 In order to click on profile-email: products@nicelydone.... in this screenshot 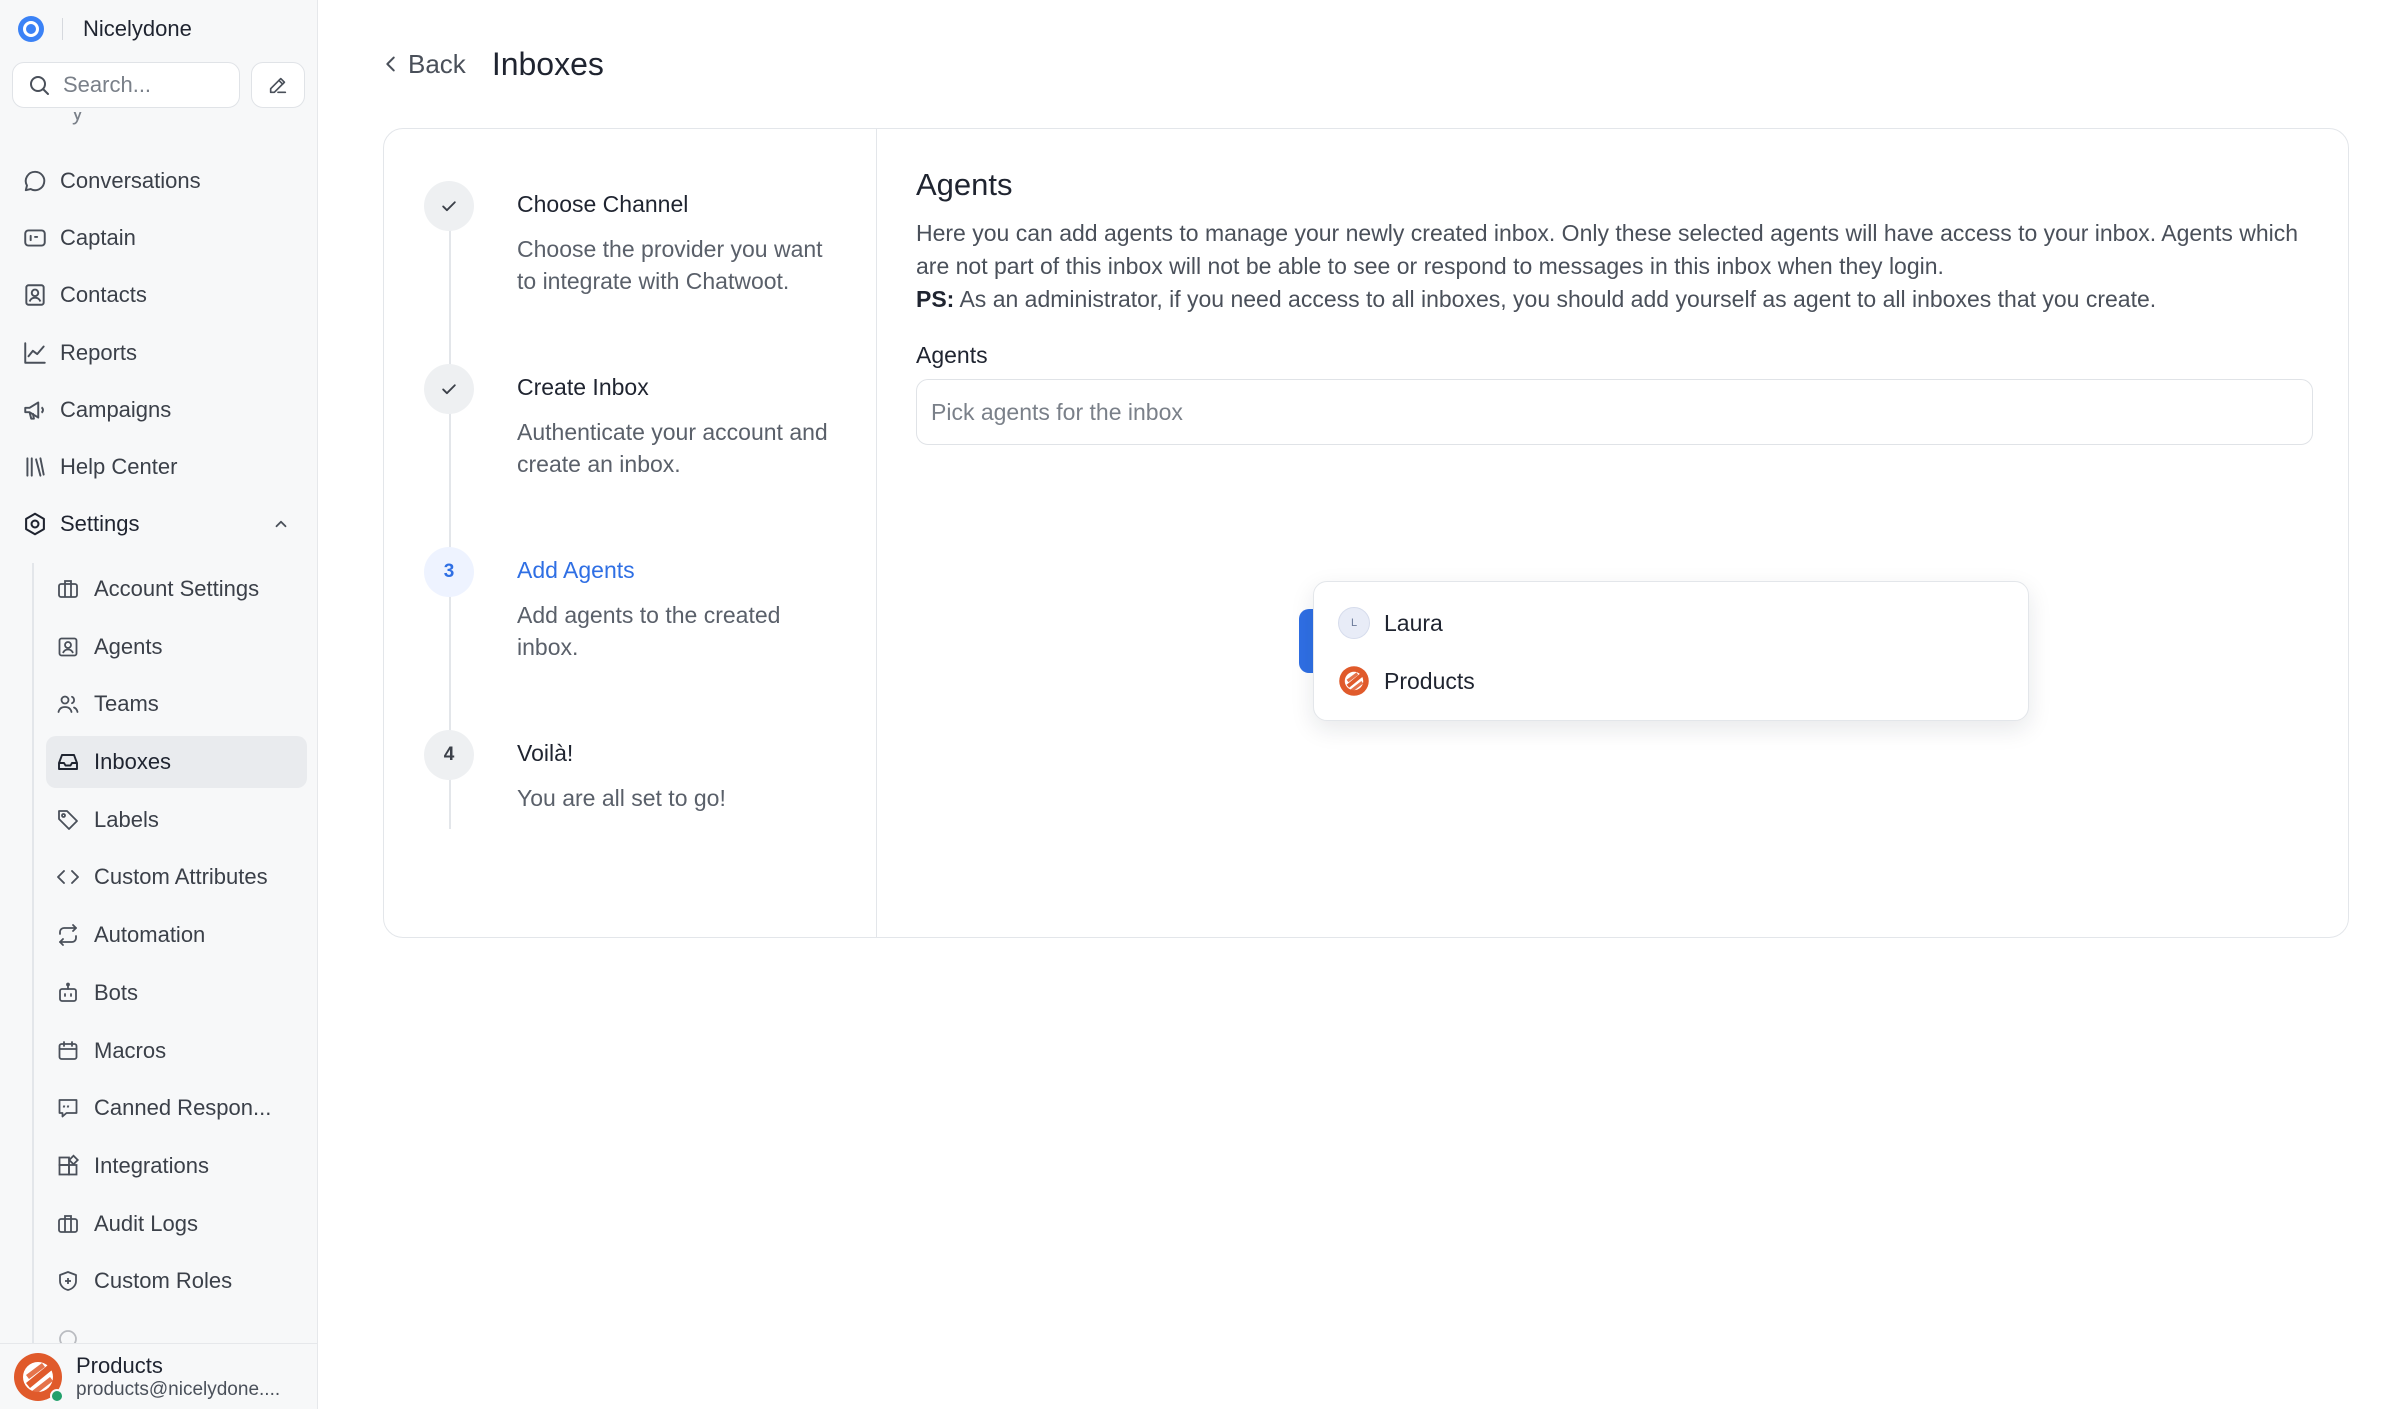, I will do `click(178, 1389)`.